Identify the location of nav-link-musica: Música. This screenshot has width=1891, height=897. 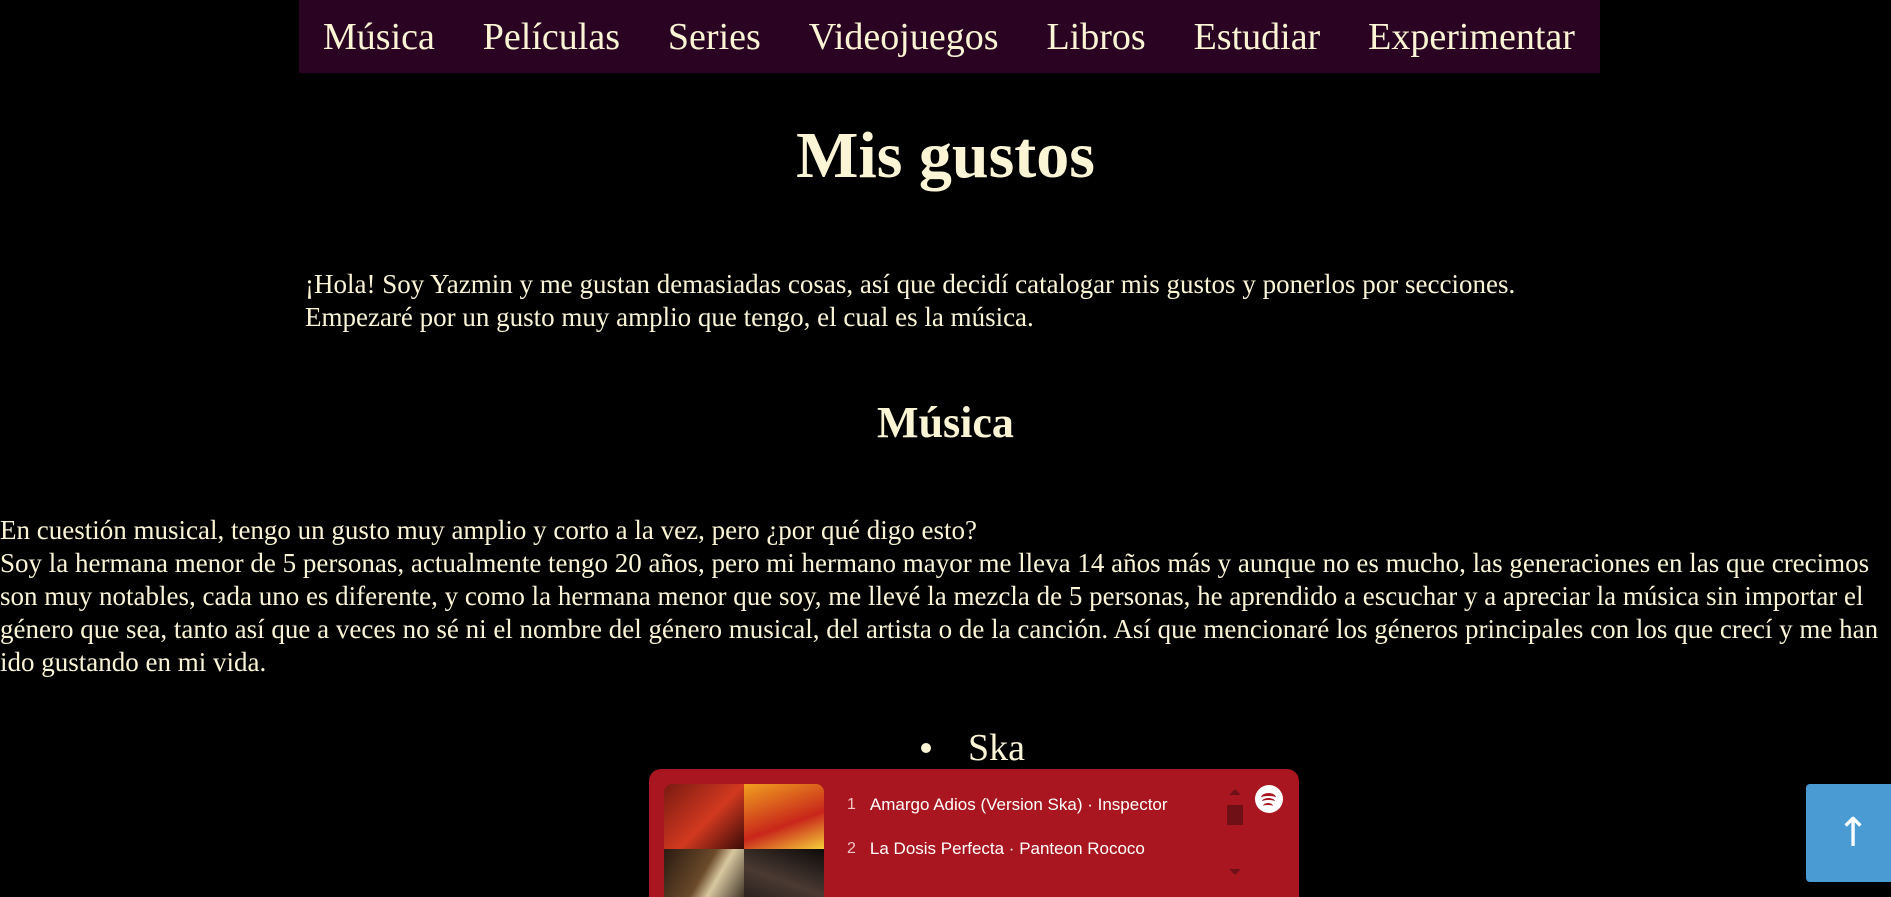
(379, 37).